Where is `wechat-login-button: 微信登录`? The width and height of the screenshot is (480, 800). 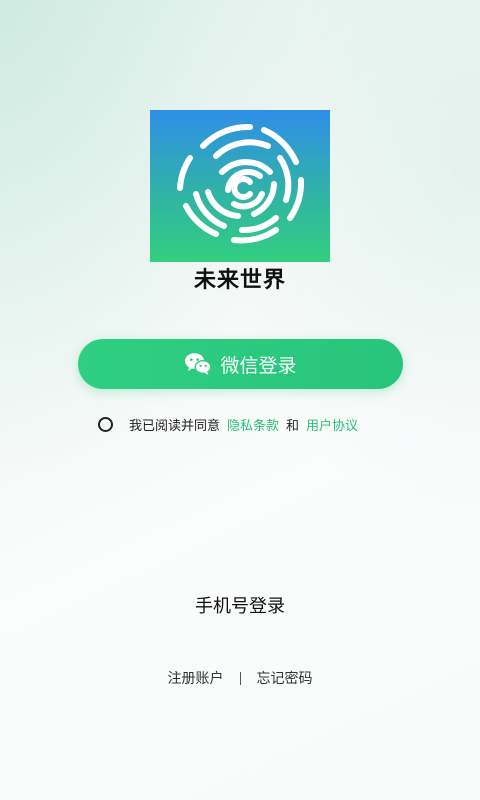 wechat-login-button: 微信登录 is located at coordinates (240, 364).